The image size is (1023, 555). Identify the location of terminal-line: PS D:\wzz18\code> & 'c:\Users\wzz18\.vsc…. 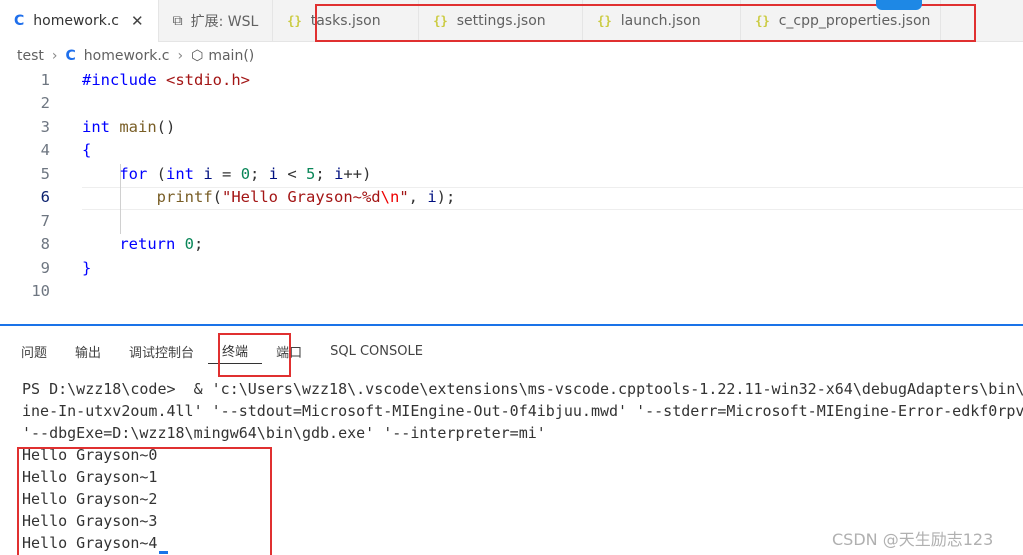
(522, 389).